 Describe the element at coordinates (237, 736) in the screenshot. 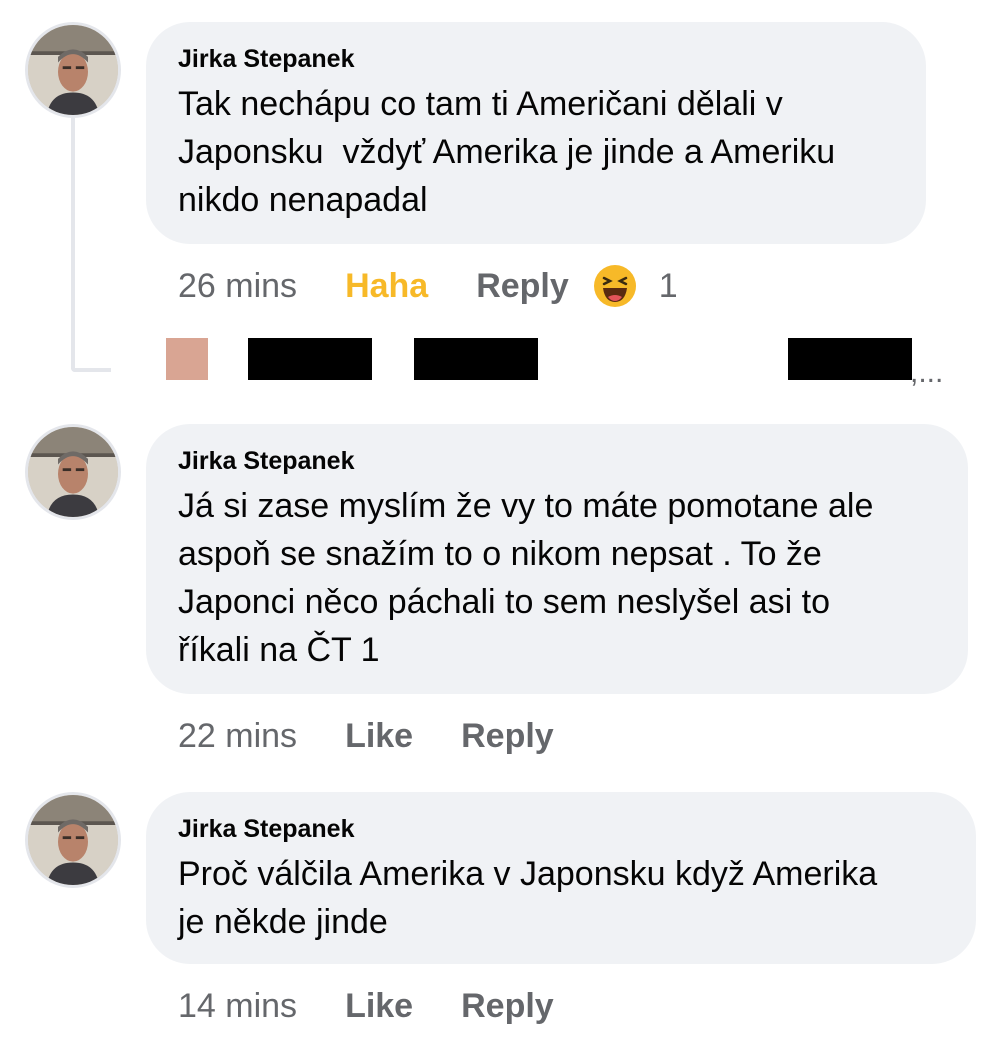

I see `comment-timestamp: 22 mins` at that location.